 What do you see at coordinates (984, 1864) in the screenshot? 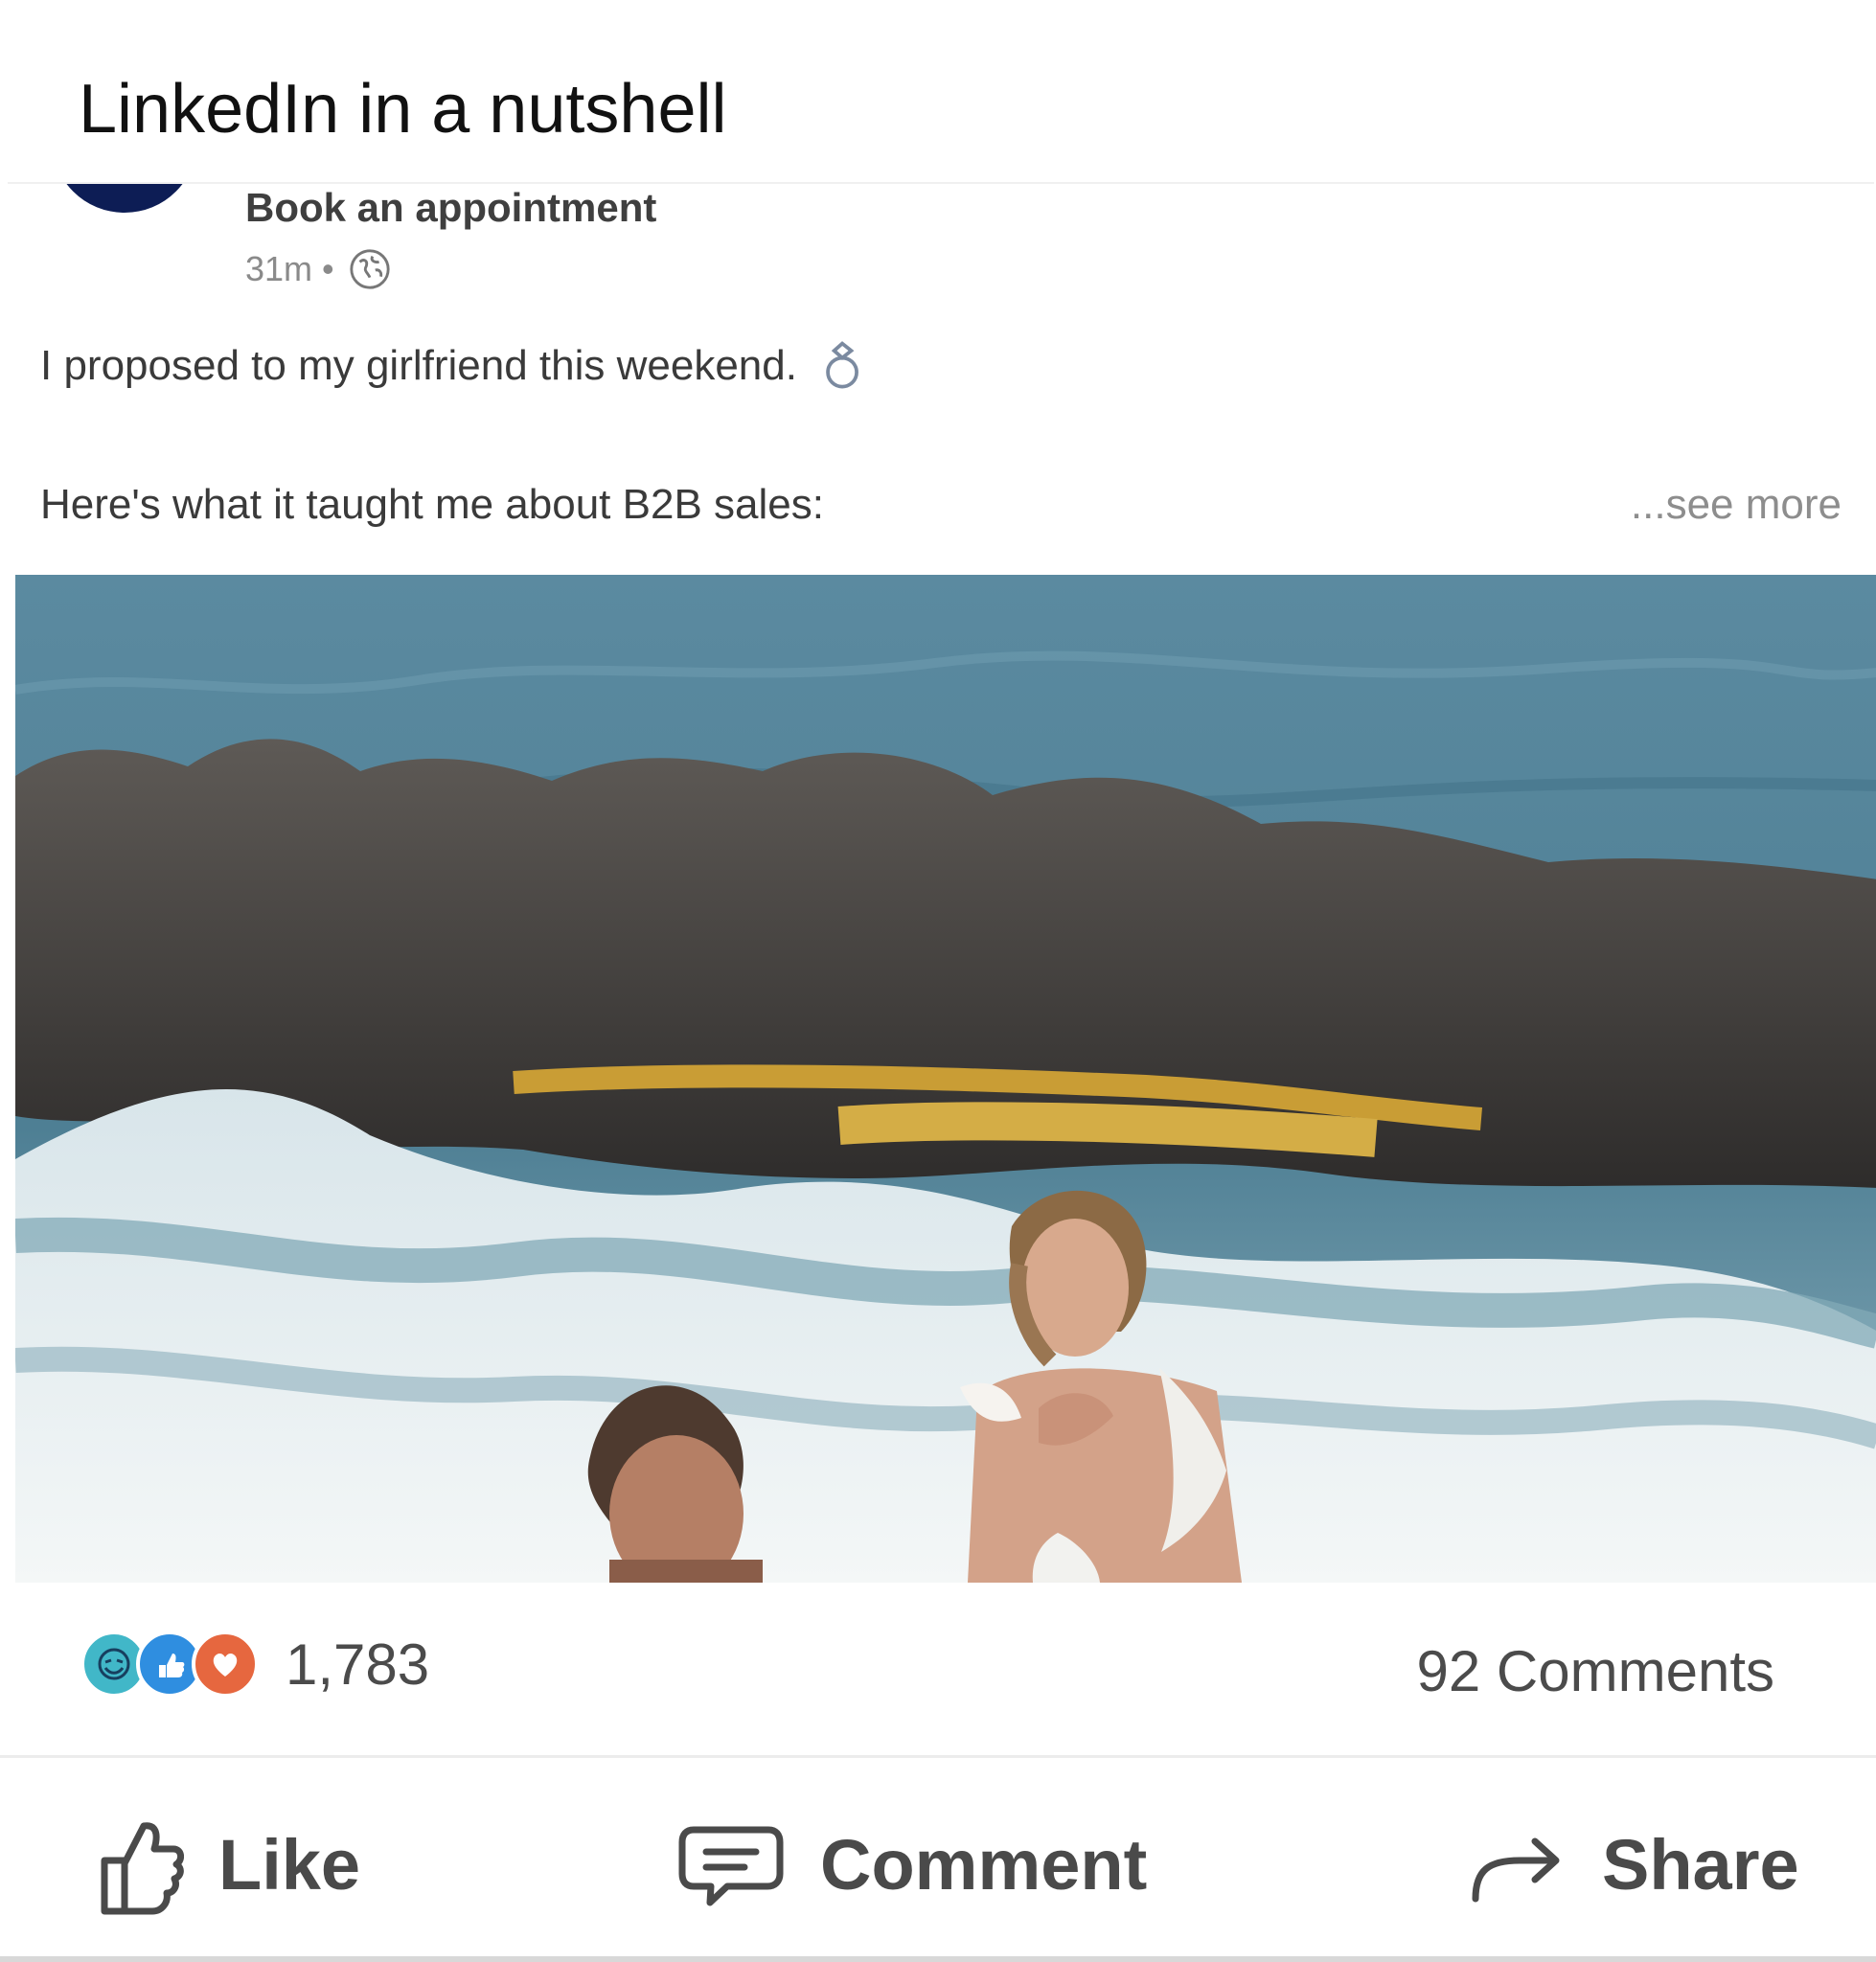
I see `comment-label: Comment` at bounding box center [984, 1864].